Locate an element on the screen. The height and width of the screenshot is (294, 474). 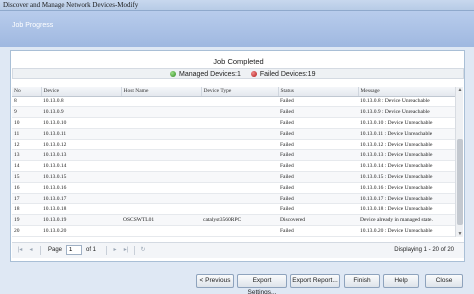
cell-device: 10.13.0.20 is located at coordinates (81, 231).